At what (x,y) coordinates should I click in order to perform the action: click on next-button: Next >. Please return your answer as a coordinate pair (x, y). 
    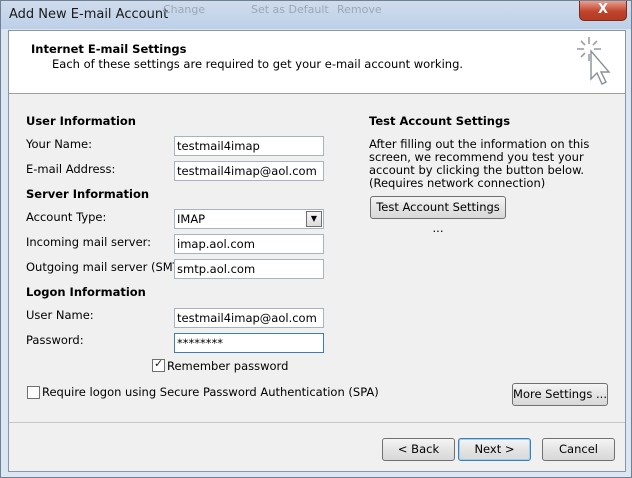
    Looking at the image, I should click on (494, 449).